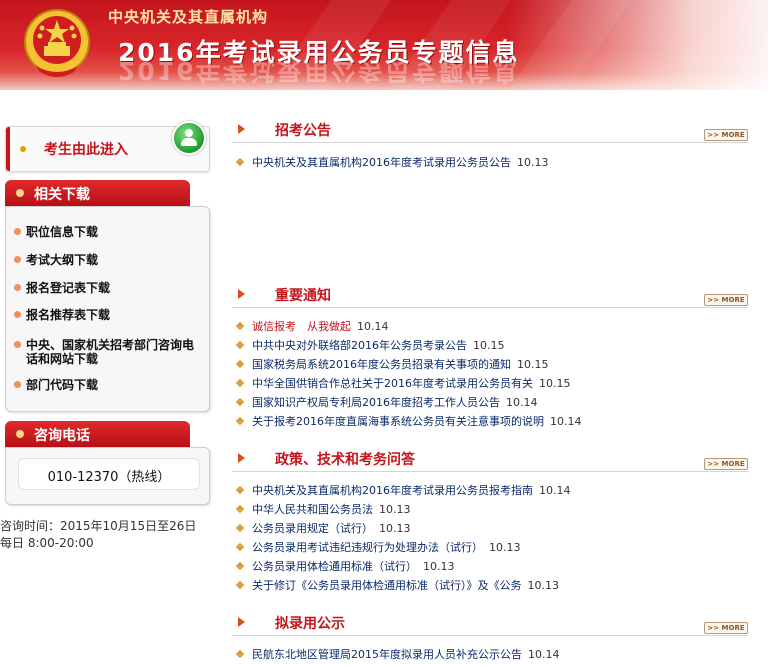  What do you see at coordinates (397, 655) in the screenshot?
I see `news-item: 民航东北地区管理局2015年度拟录用人员补充公示公告 10.14` at bounding box center [397, 655].